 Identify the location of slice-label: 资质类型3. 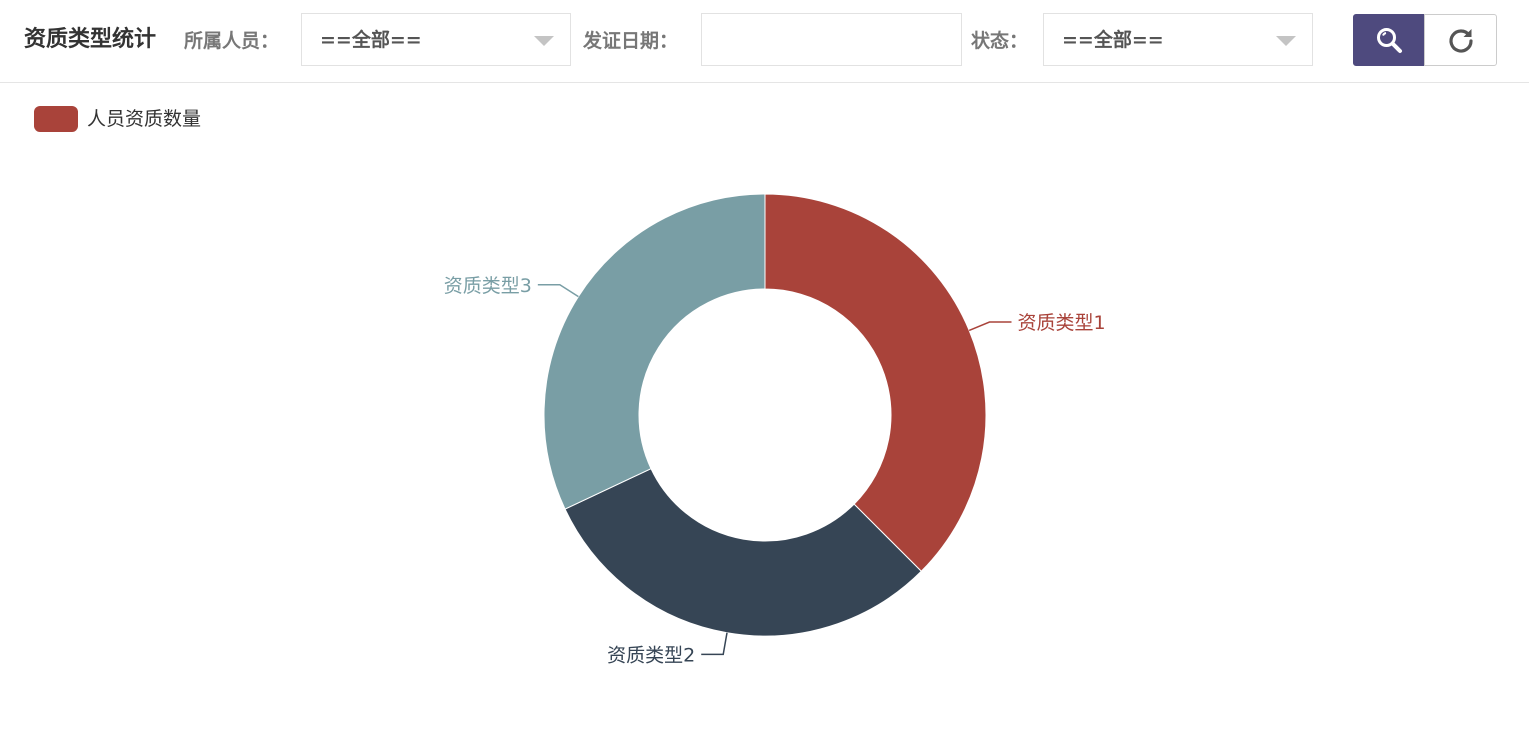
(488, 286).